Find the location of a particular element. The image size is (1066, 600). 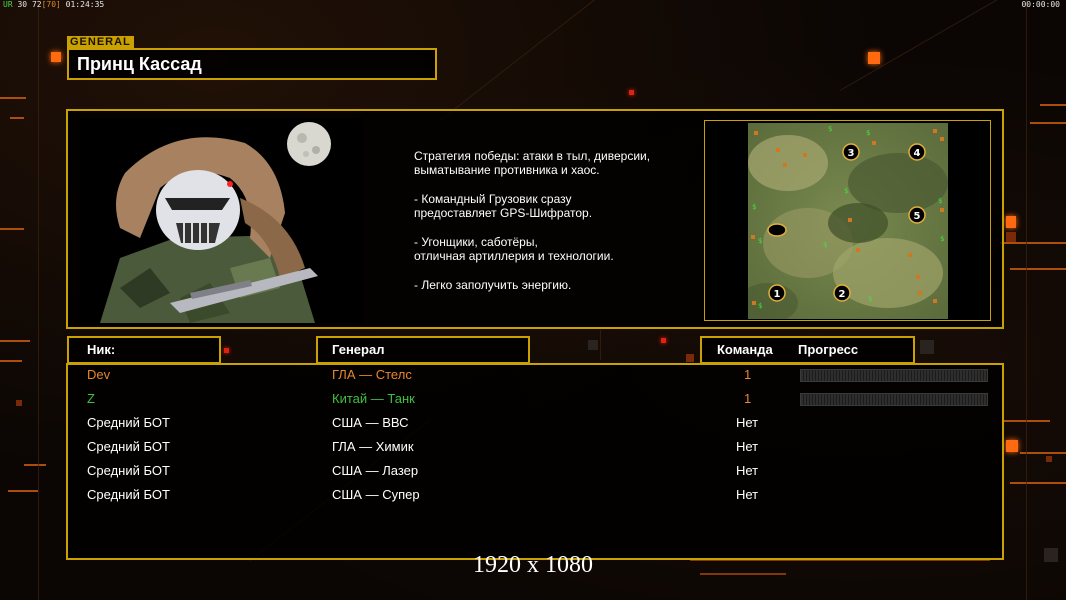

progress-header-label: Прогресс is located at coordinates (828, 349).